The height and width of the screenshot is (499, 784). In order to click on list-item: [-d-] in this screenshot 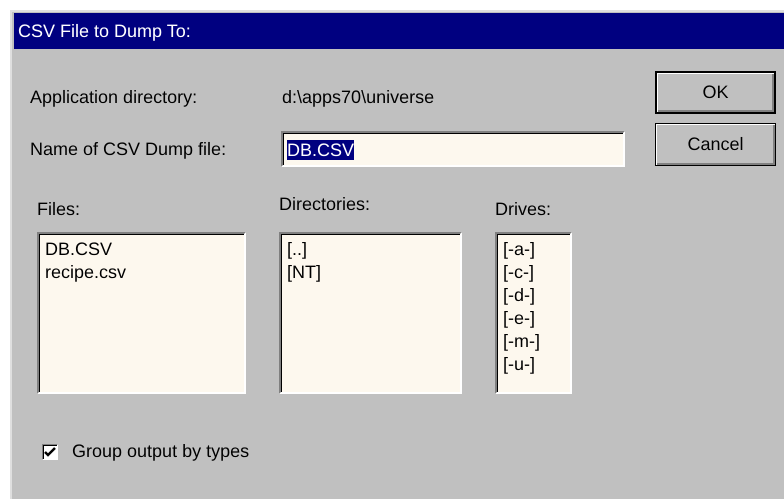, I will do `click(519, 295)`.